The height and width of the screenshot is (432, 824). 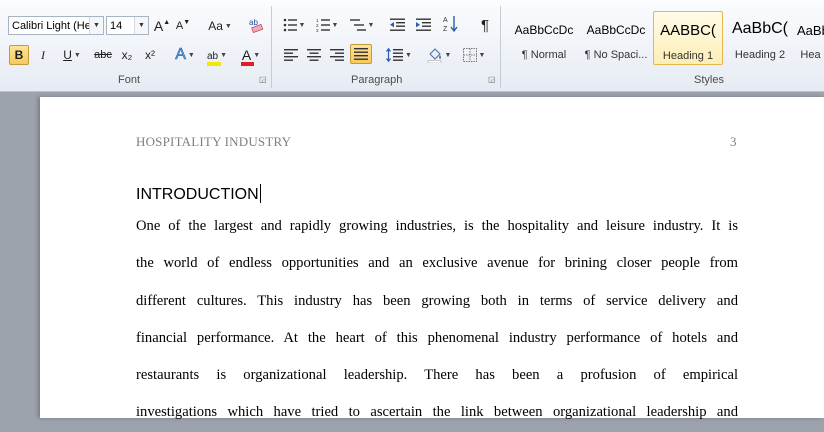 I want to click on decrease-indent-icon, so click(x=397, y=24).